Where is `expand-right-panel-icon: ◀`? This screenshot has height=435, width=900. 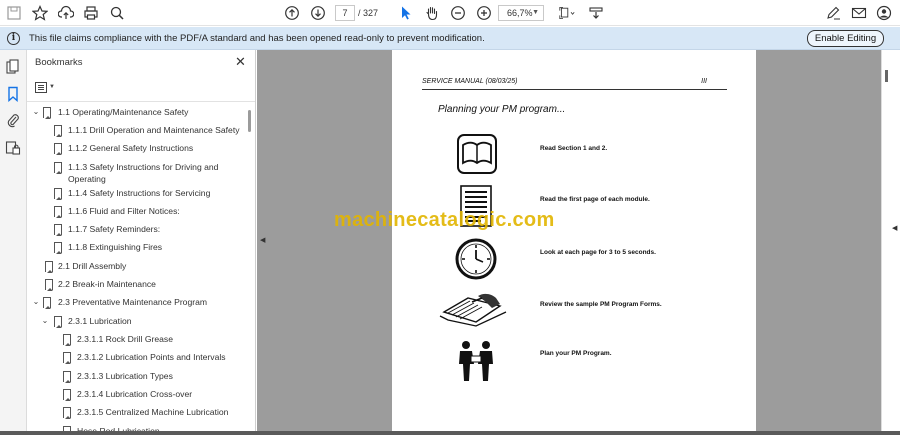 expand-right-panel-icon: ◀ is located at coordinates (894, 228).